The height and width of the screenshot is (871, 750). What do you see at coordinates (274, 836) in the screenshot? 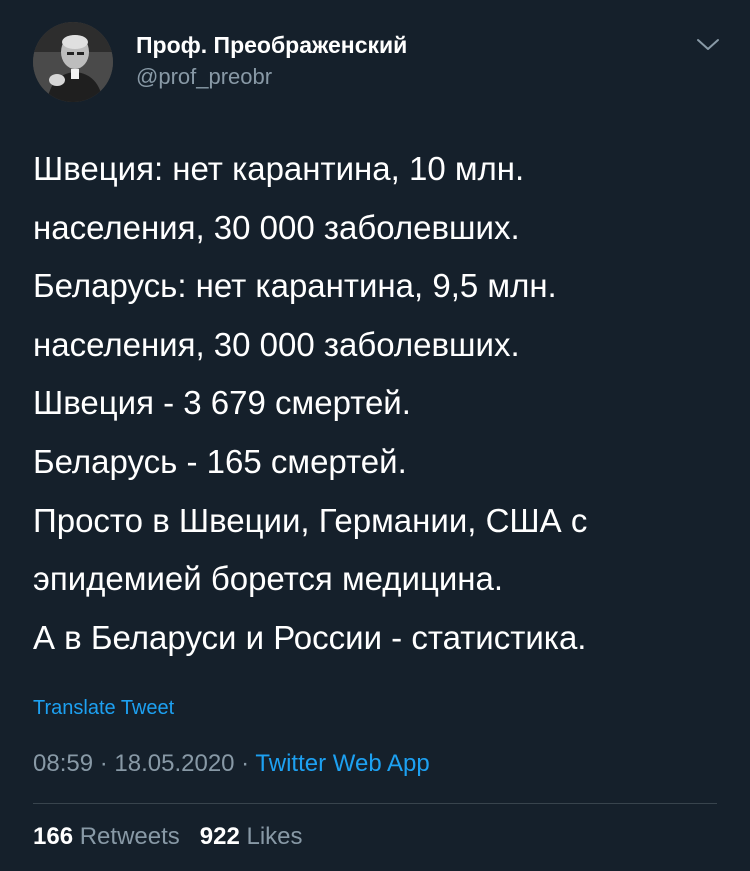
I see `likes-label: Likes` at bounding box center [274, 836].